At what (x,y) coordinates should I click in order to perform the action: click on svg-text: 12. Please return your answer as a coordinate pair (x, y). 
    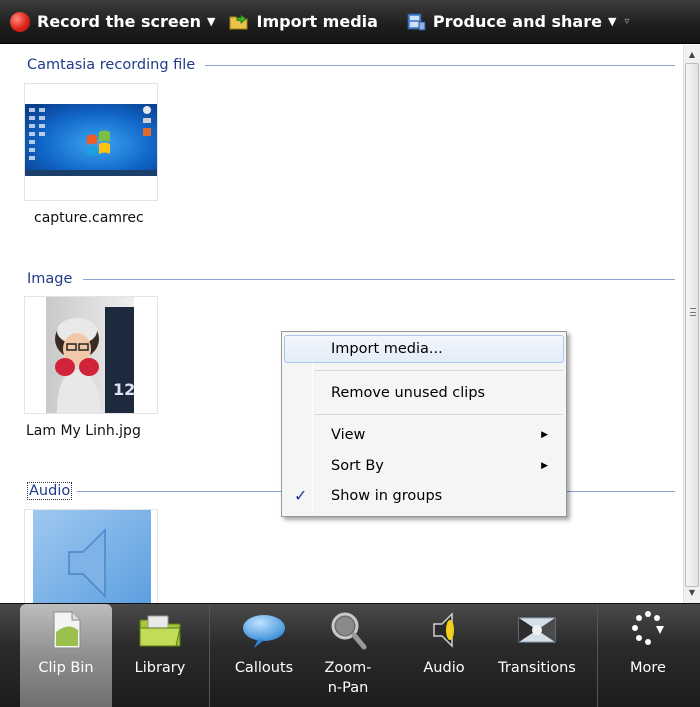
    Looking at the image, I should click on (124, 389).